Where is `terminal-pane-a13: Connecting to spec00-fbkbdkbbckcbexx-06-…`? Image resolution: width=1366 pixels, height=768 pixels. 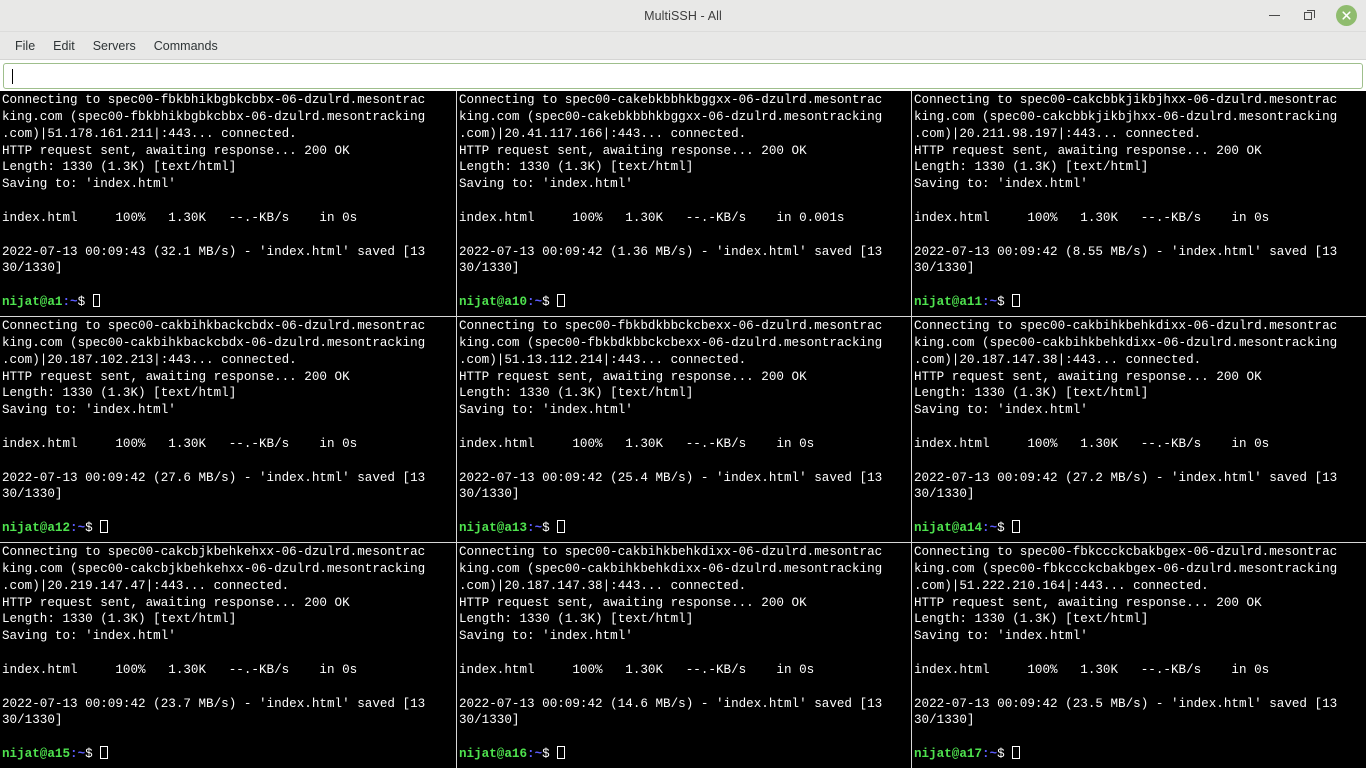
terminal-pane-a13: Connecting to spec00-fbkbdkbbckcbexx-06-… is located at coordinates (684, 429).